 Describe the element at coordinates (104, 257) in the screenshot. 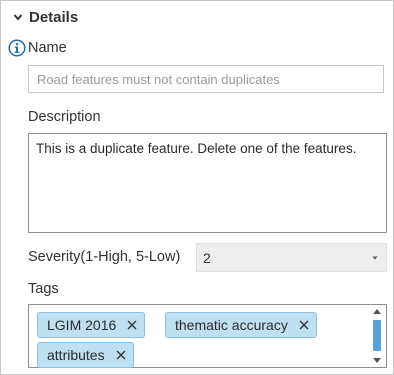

I see `severity-label: Severity(1-High, 5-Low)` at that location.